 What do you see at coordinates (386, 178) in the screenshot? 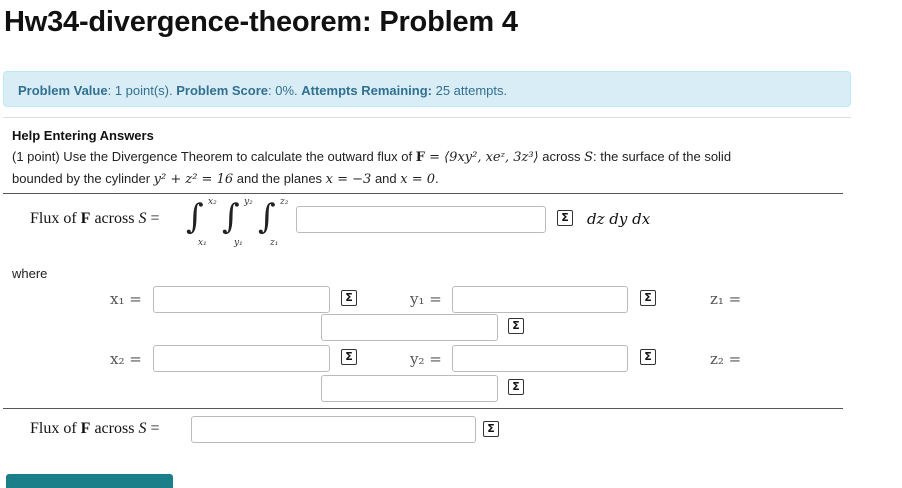
I see `statement-text: and` at bounding box center [386, 178].